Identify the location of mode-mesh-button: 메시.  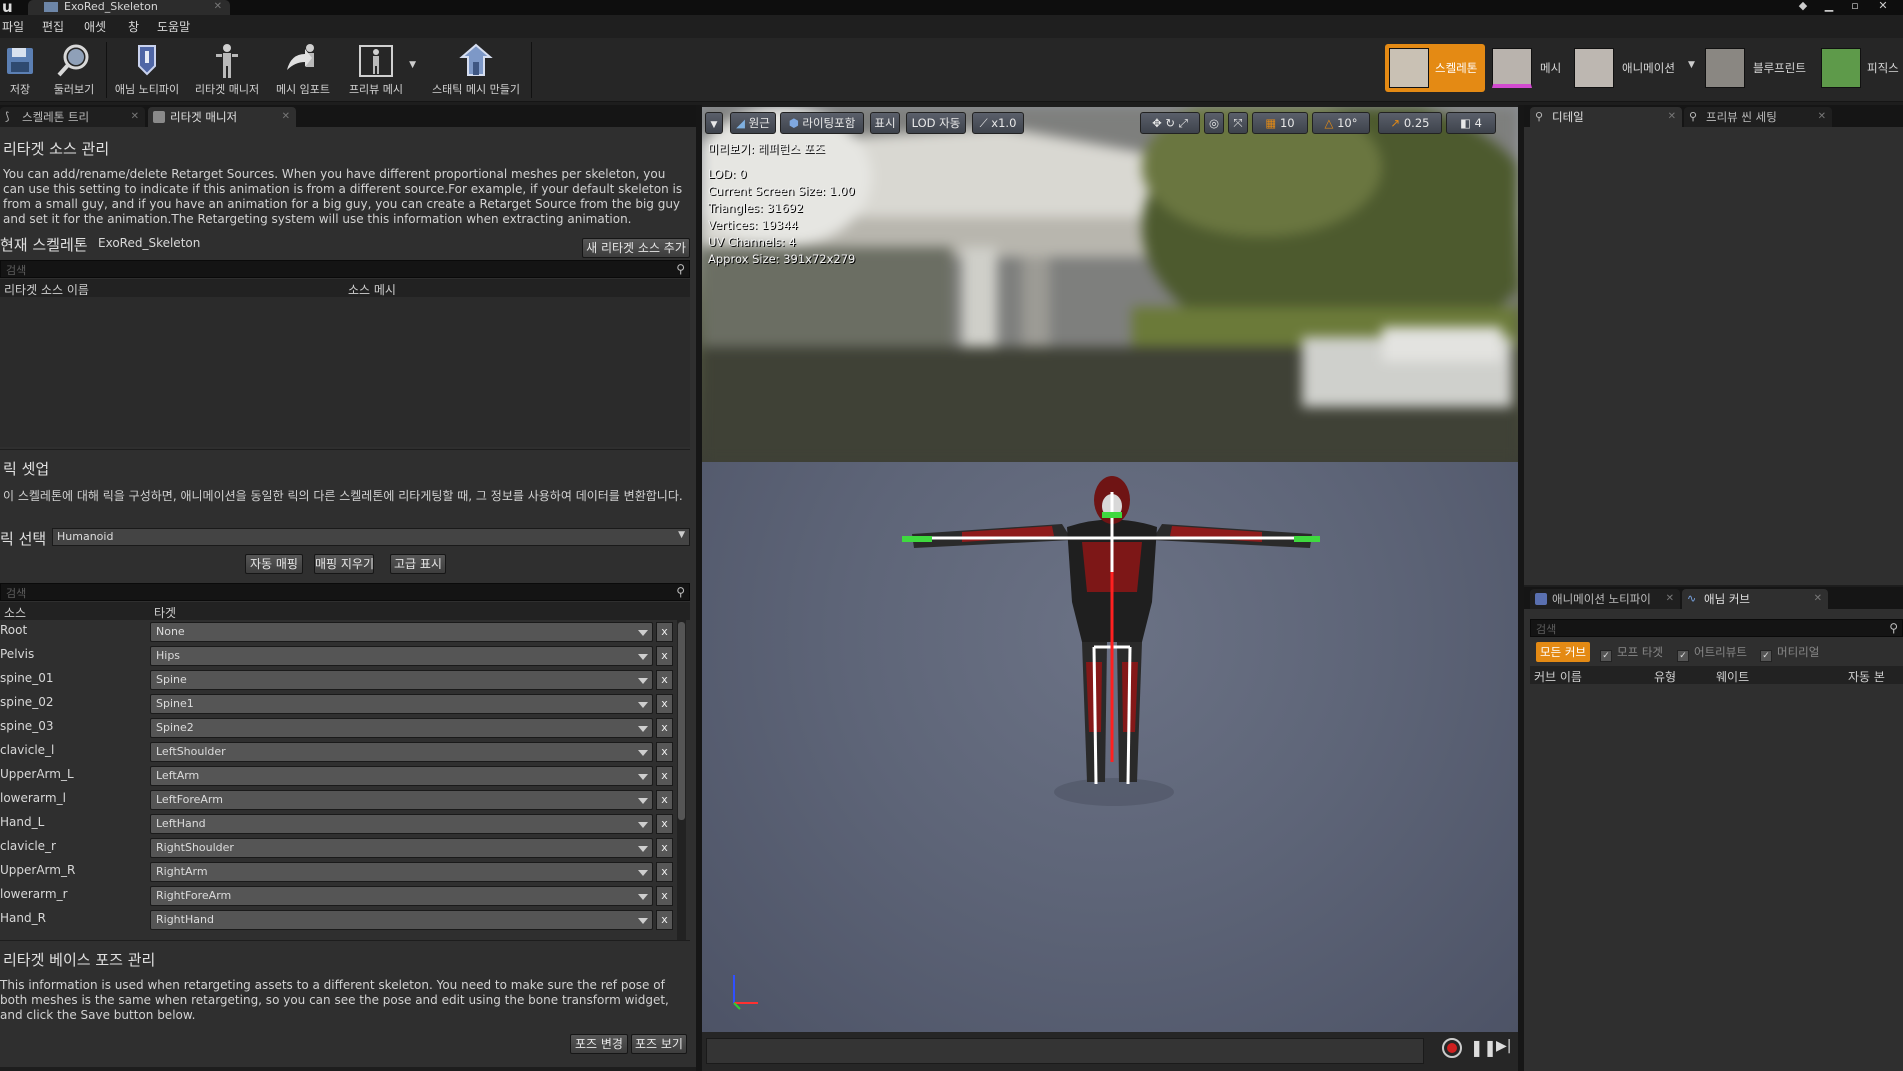
(1529, 68).